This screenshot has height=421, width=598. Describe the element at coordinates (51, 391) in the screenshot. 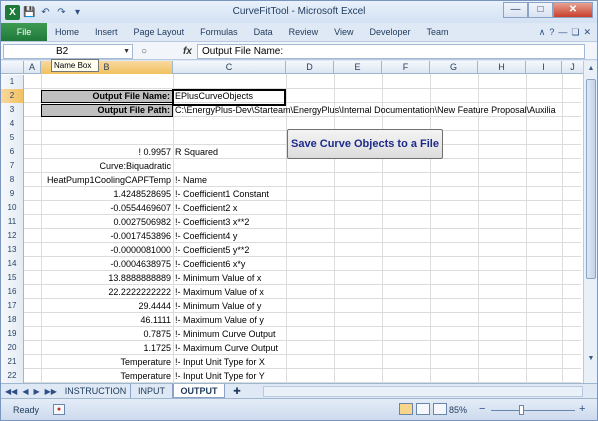

I see `last-sheet-icon: ▶▶` at that location.